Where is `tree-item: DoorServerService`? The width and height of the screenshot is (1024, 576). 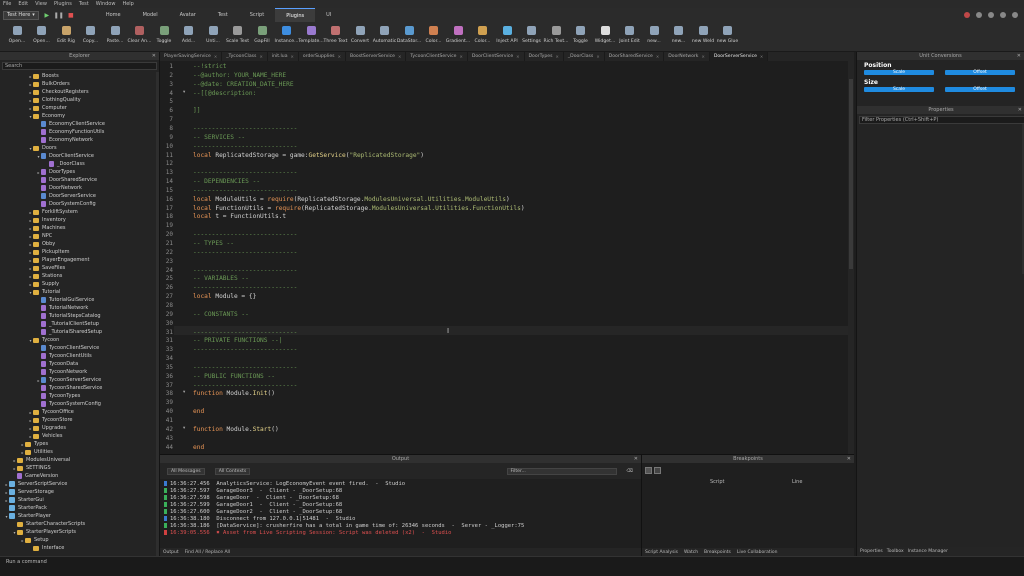 tree-item: DoorServerService is located at coordinates (79, 196).